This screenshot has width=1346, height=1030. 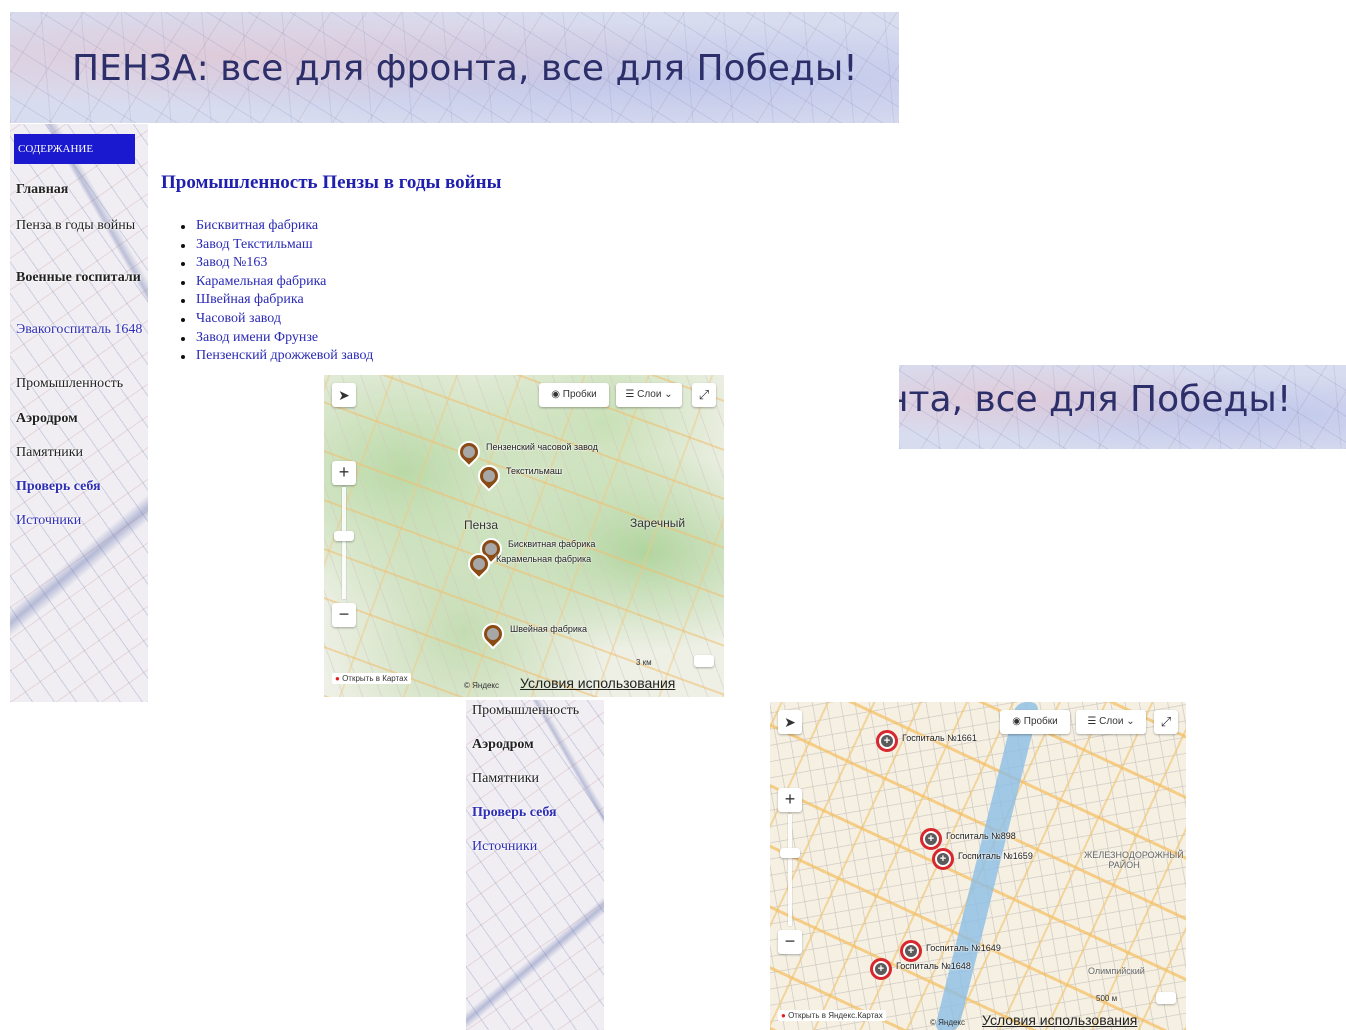 I want to click on marker-label: Бисквитная фабрика, so click(x=552, y=544).